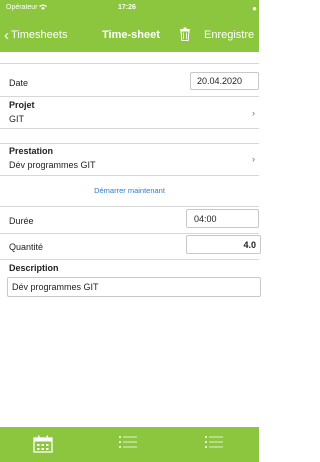 The image size is (320, 462). I want to click on save-button: Enregistre, so click(229, 35).